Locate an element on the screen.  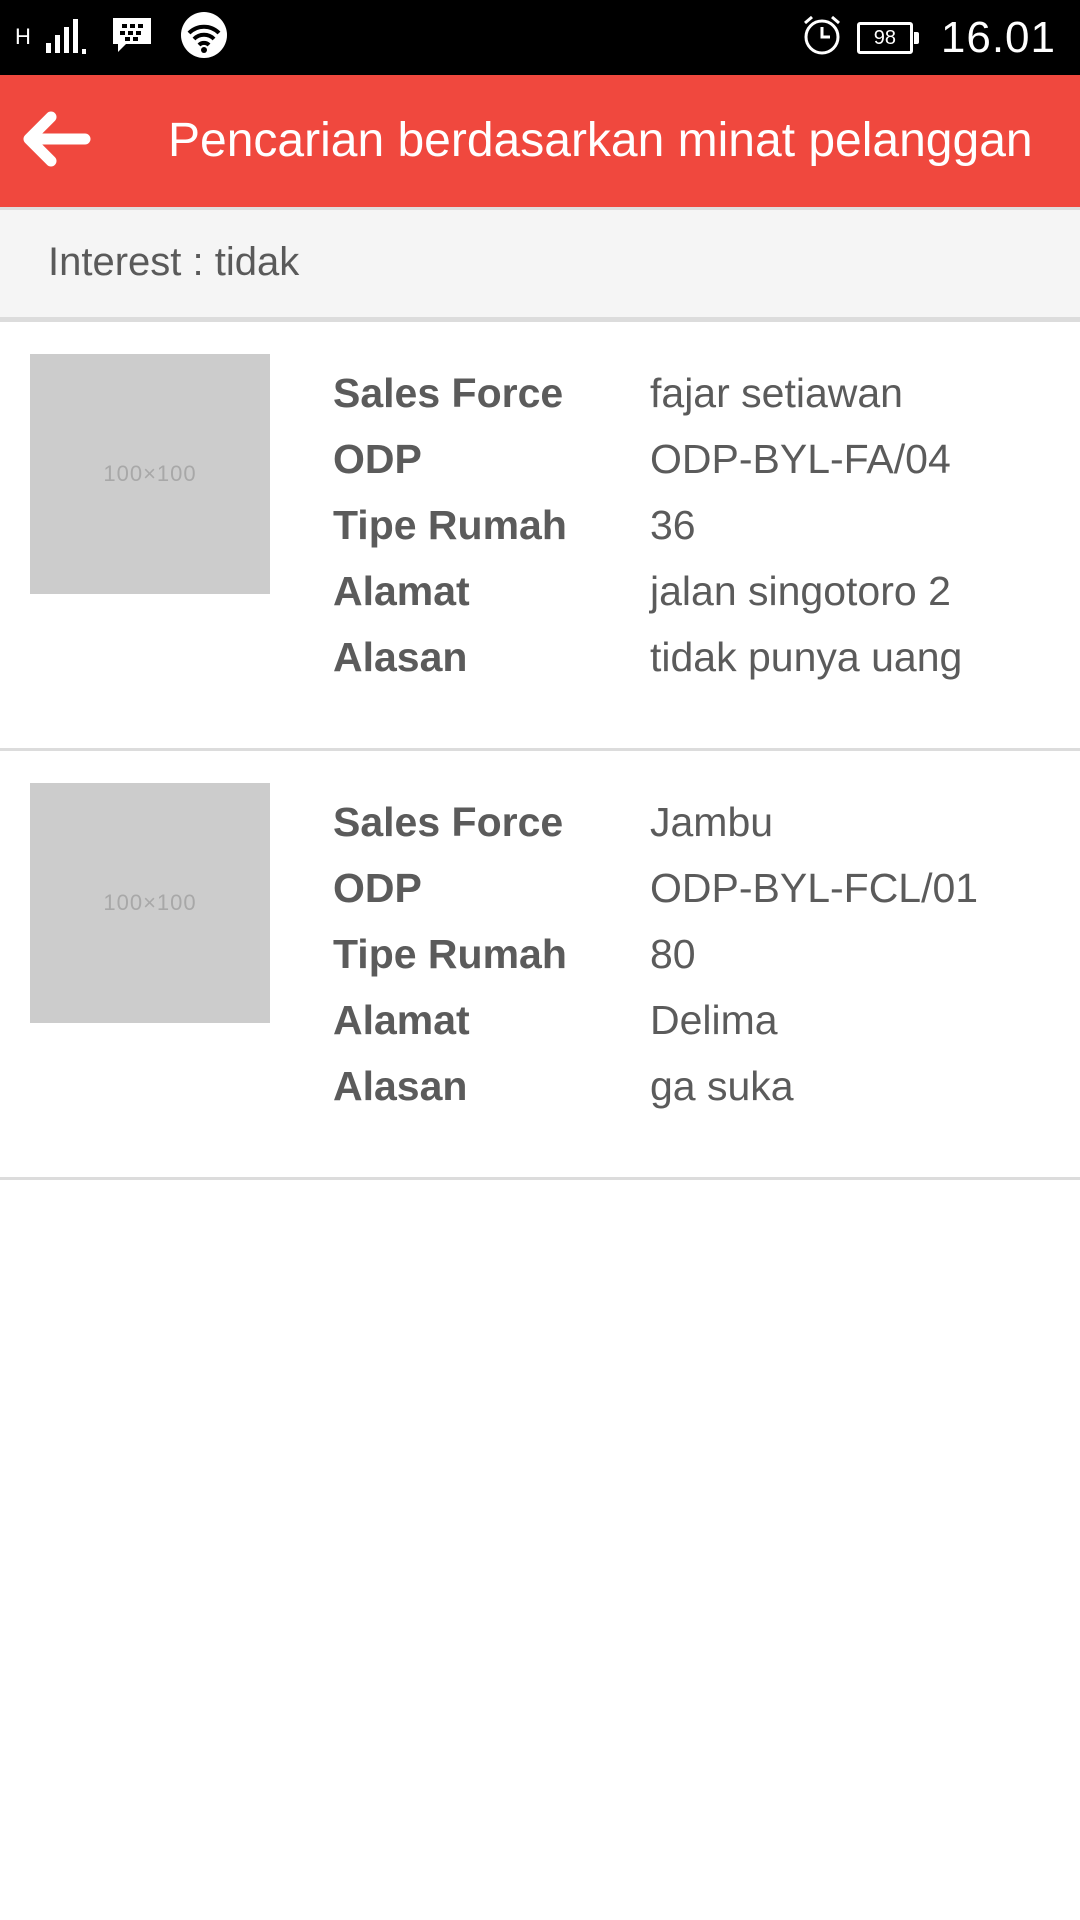
wifi-icon is located at coordinates (204, 37).